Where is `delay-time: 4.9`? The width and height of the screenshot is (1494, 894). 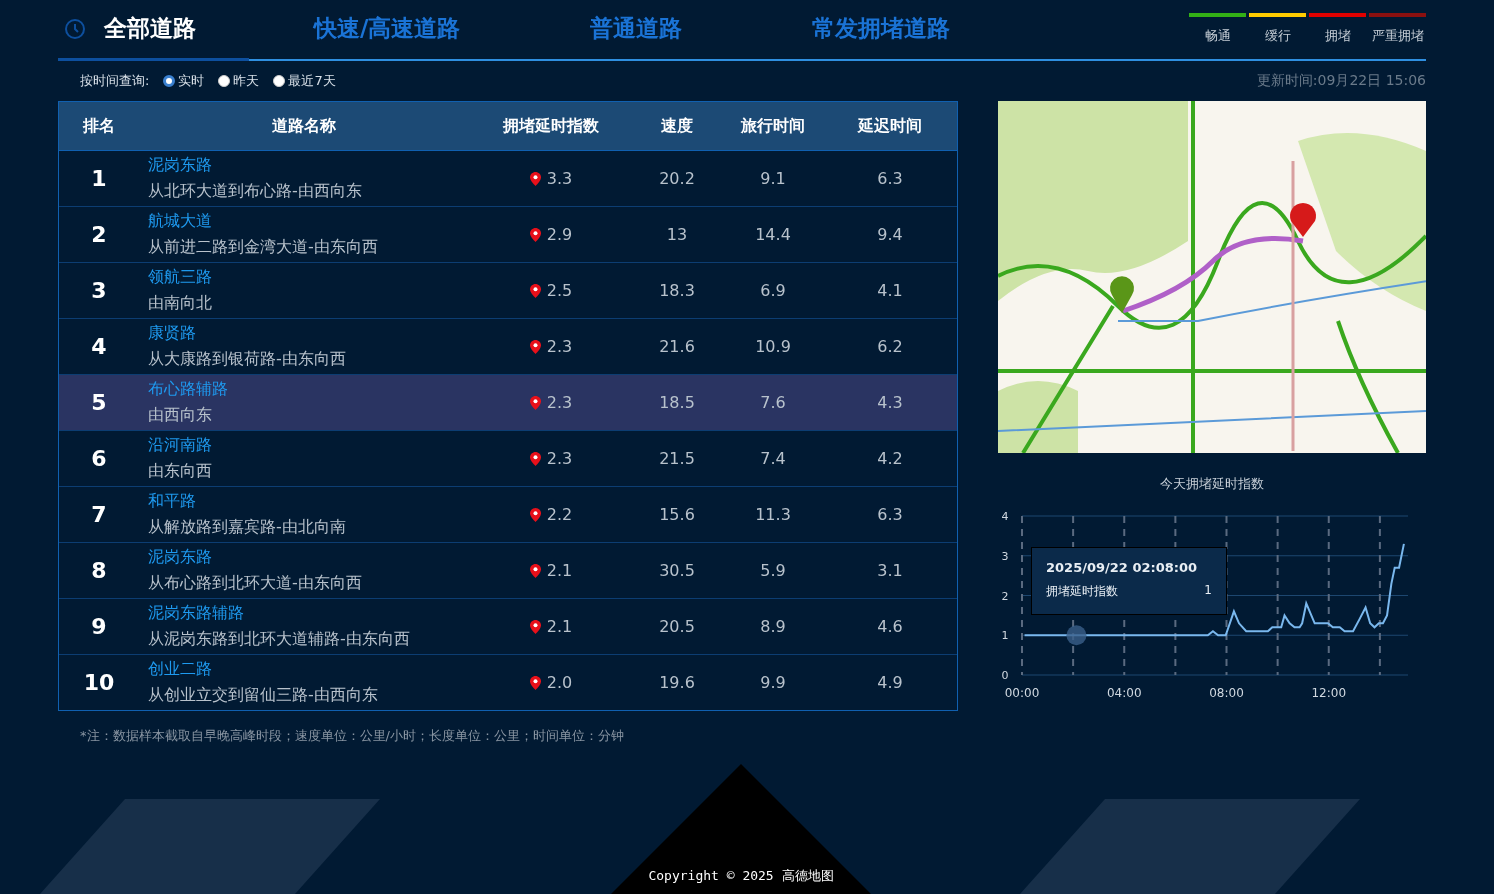 delay-time: 4.9 is located at coordinates (890, 682).